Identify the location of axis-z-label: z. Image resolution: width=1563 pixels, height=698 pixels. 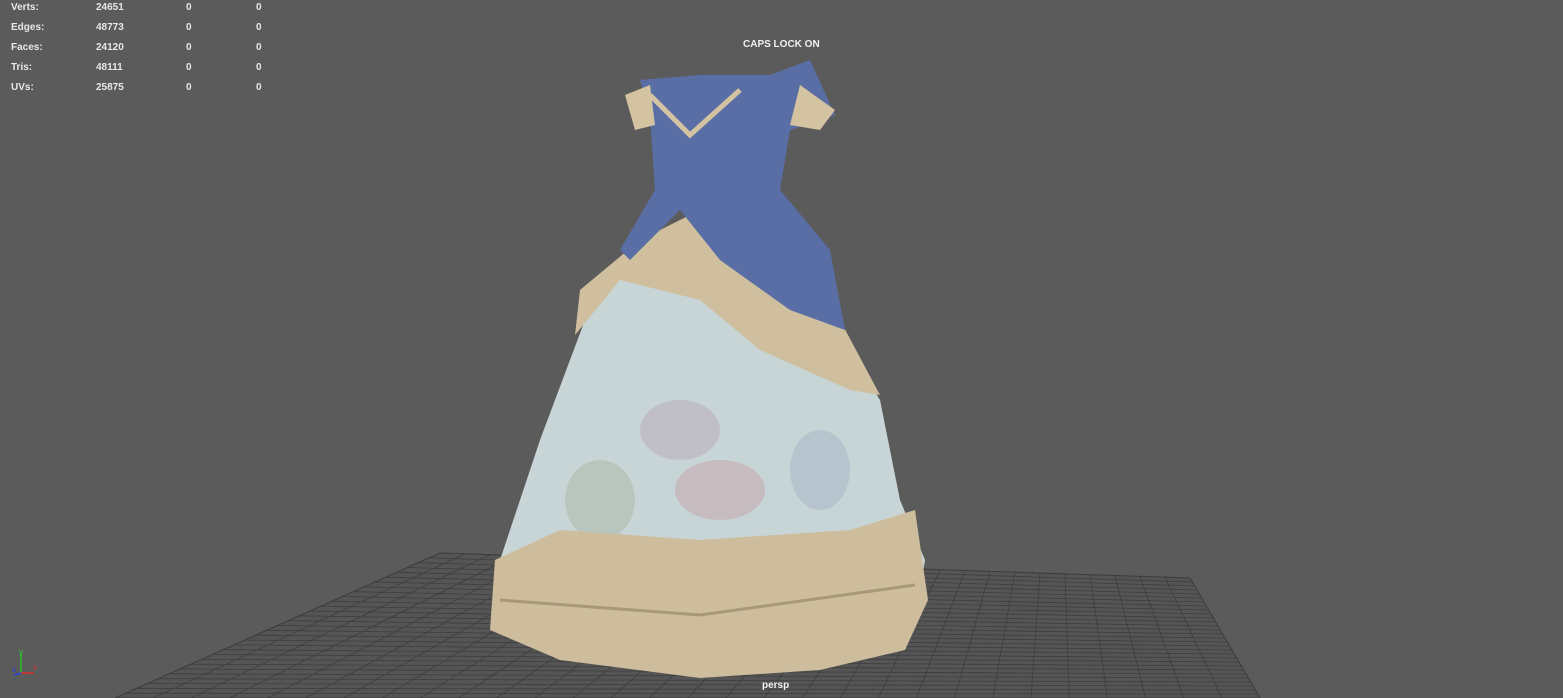
(14, 669).